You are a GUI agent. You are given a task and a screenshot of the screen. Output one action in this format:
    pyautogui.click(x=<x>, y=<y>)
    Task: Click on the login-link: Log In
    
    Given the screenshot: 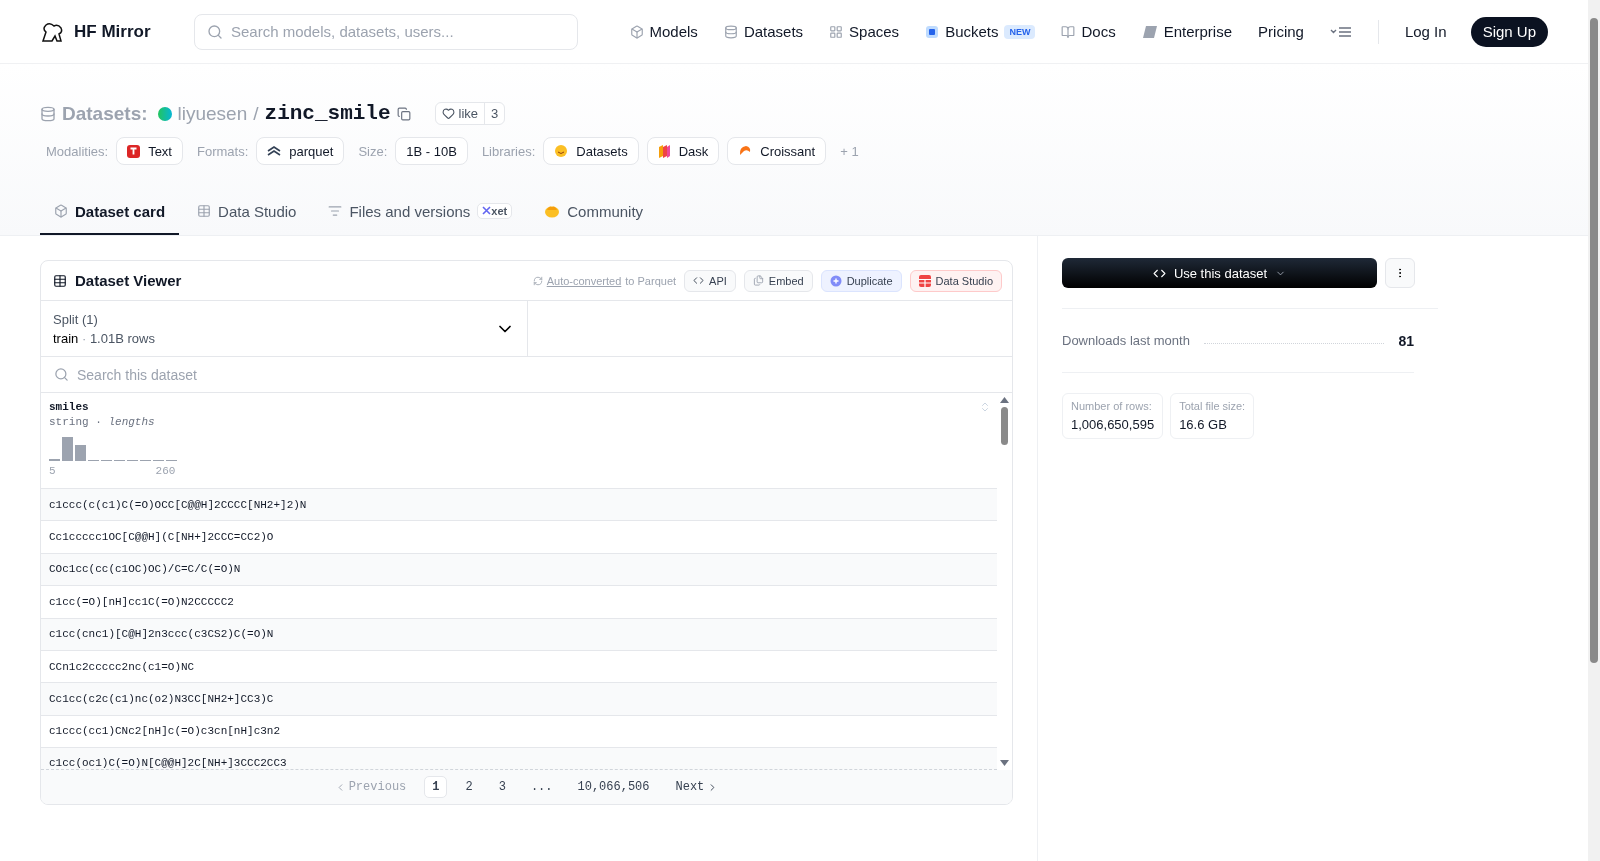 What is the action you would take?
    pyautogui.click(x=1425, y=31)
    